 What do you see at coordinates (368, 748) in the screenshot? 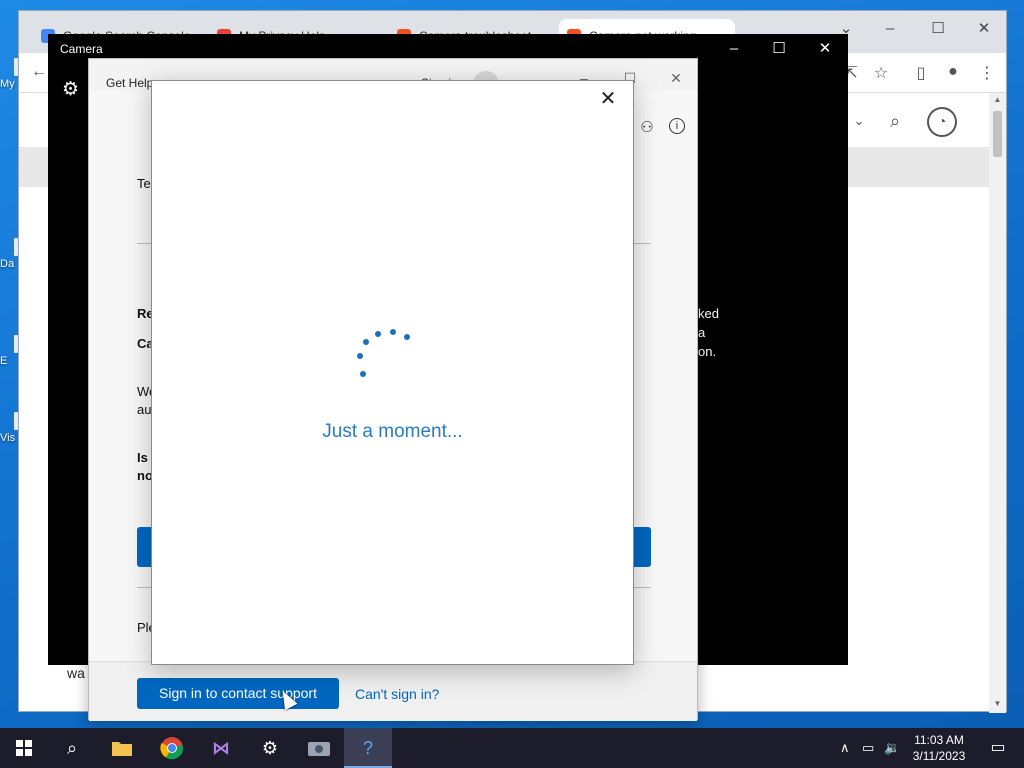
I see `get-help-icon: ?` at bounding box center [368, 748].